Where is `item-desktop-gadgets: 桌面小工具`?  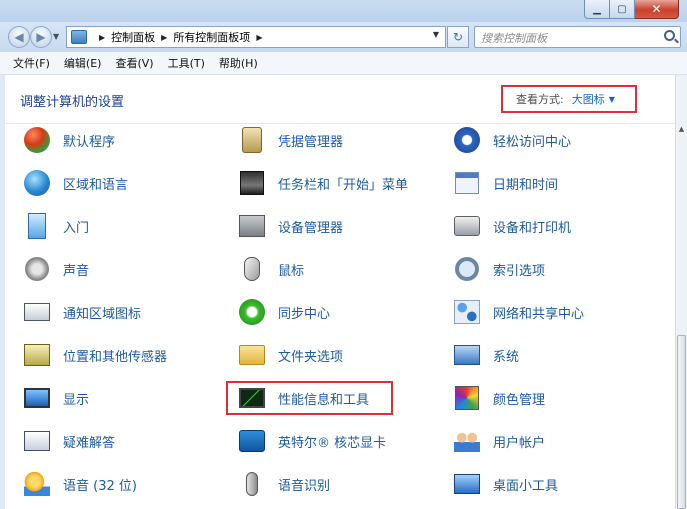 item-desktop-gadgets: 桌面小工具 is located at coordinates (505, 484).